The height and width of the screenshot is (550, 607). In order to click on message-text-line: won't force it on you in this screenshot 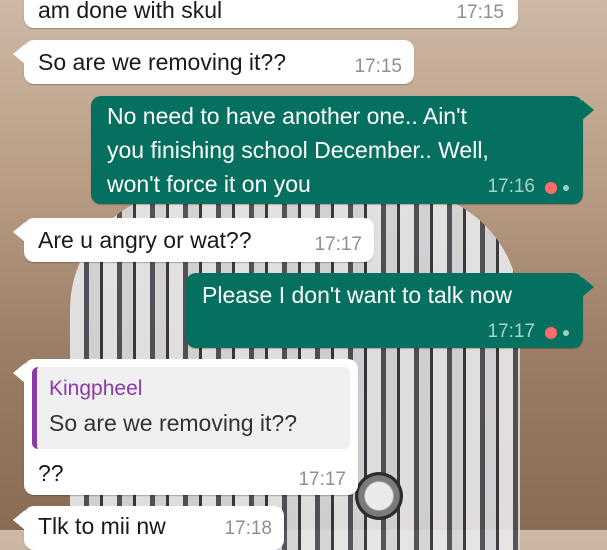, I will do `click(209, 184)`.